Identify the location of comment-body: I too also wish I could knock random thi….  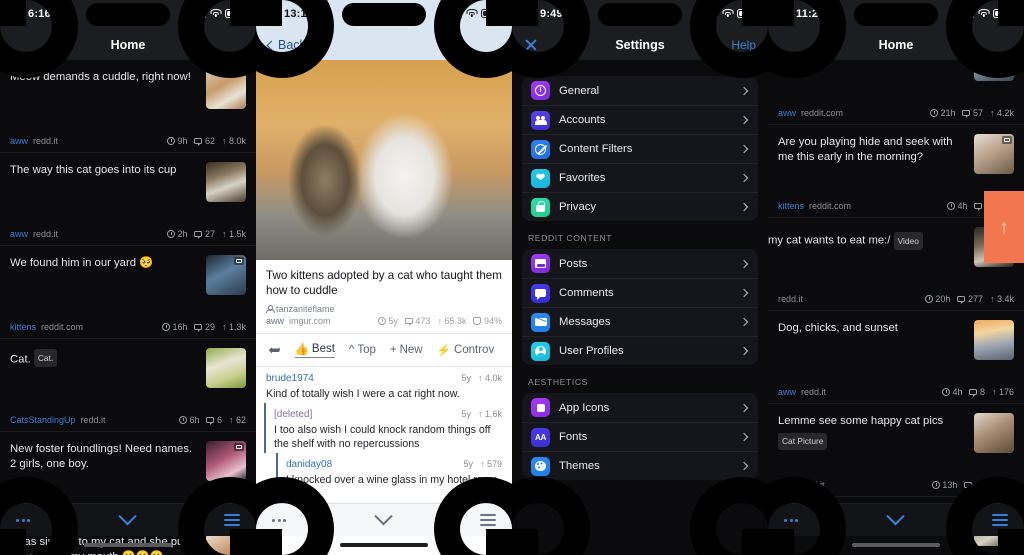
(382, 437).